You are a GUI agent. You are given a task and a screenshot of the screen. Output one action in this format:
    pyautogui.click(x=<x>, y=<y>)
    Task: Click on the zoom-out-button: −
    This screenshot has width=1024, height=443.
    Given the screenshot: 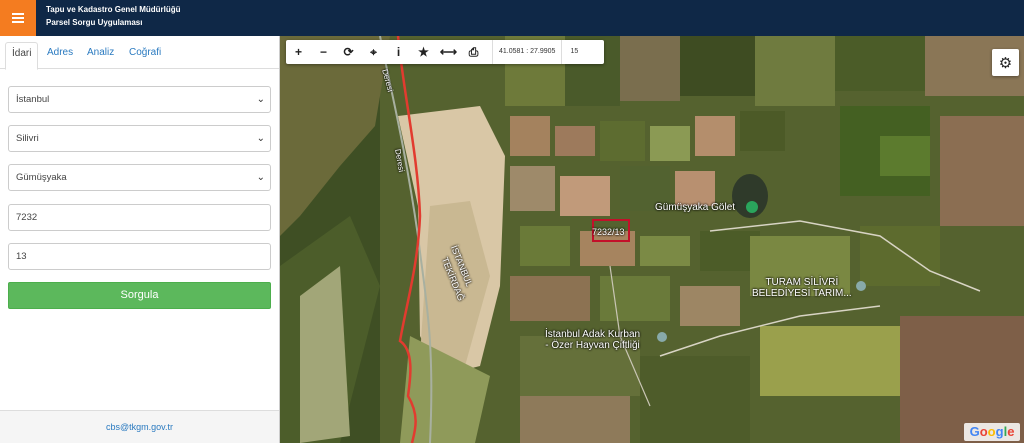 What is the action you would take?
    pyautogui.click(x=323, y=52)
    